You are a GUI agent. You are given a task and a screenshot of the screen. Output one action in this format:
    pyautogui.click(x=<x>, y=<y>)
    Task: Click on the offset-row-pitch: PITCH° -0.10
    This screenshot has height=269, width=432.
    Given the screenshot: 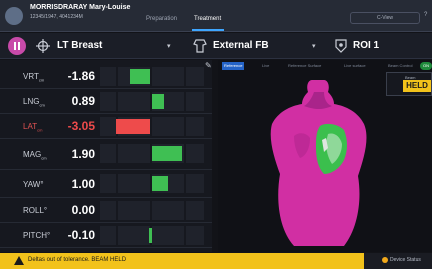 What is the action you would take?
    pyautogui.click(x=106, y=235)
    